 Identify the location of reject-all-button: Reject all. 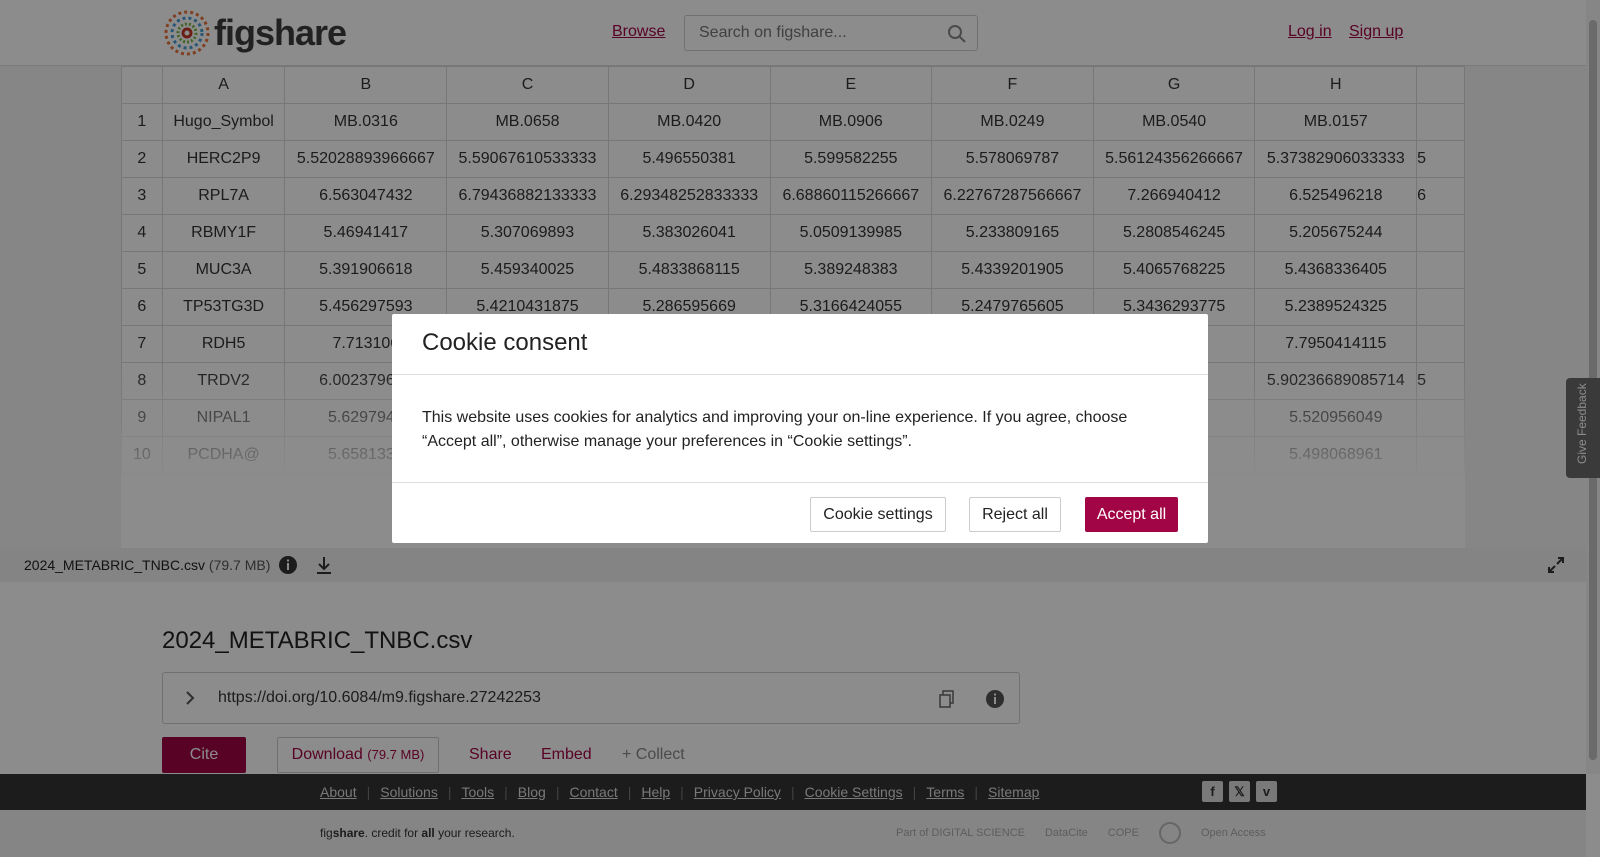
(1015, 514).